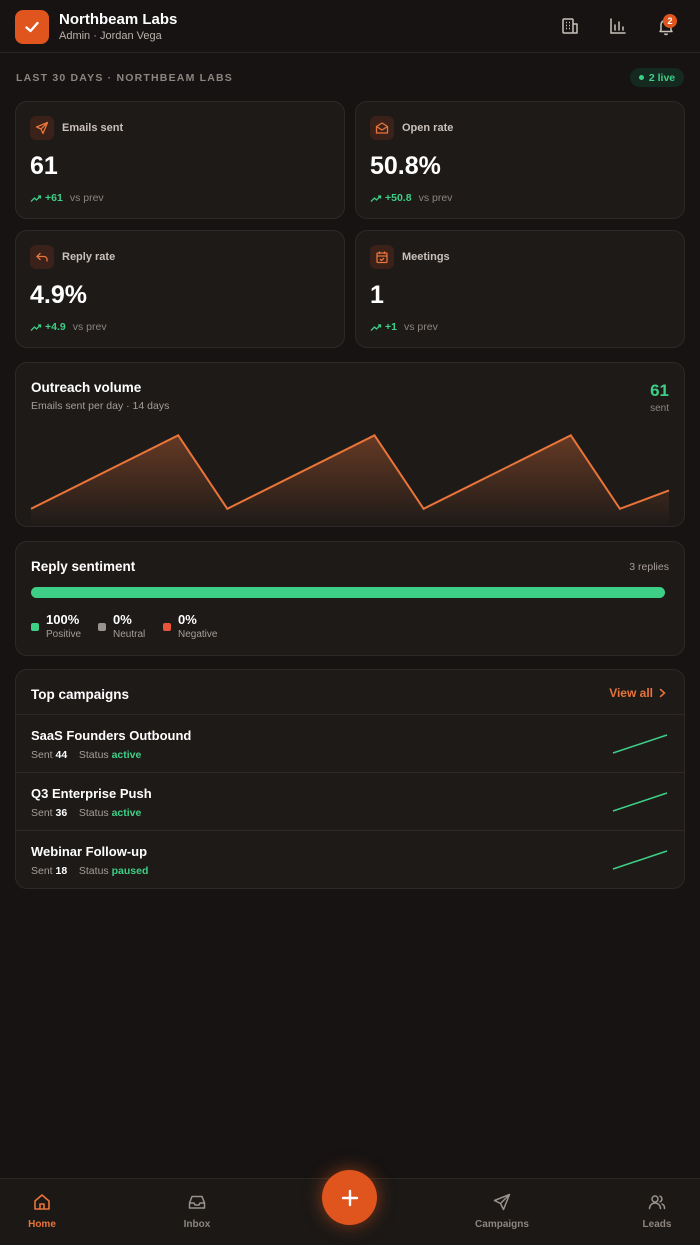 Image resolution: width=700 pixels, height=1245 pixels. Describe the element at coordinates (520, 160) in the screenshot. I see `stat-card-open-rate: Open rate 50.8% +50.8 vs prev` at that location.